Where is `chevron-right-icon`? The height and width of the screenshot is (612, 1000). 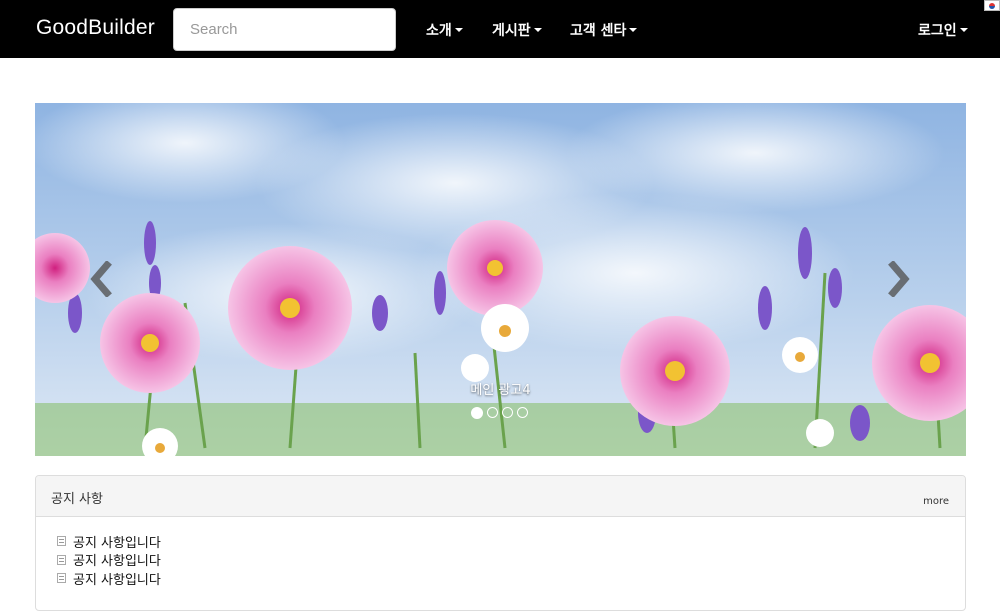 chevron-right-icon is located at coordinates (899, 279).